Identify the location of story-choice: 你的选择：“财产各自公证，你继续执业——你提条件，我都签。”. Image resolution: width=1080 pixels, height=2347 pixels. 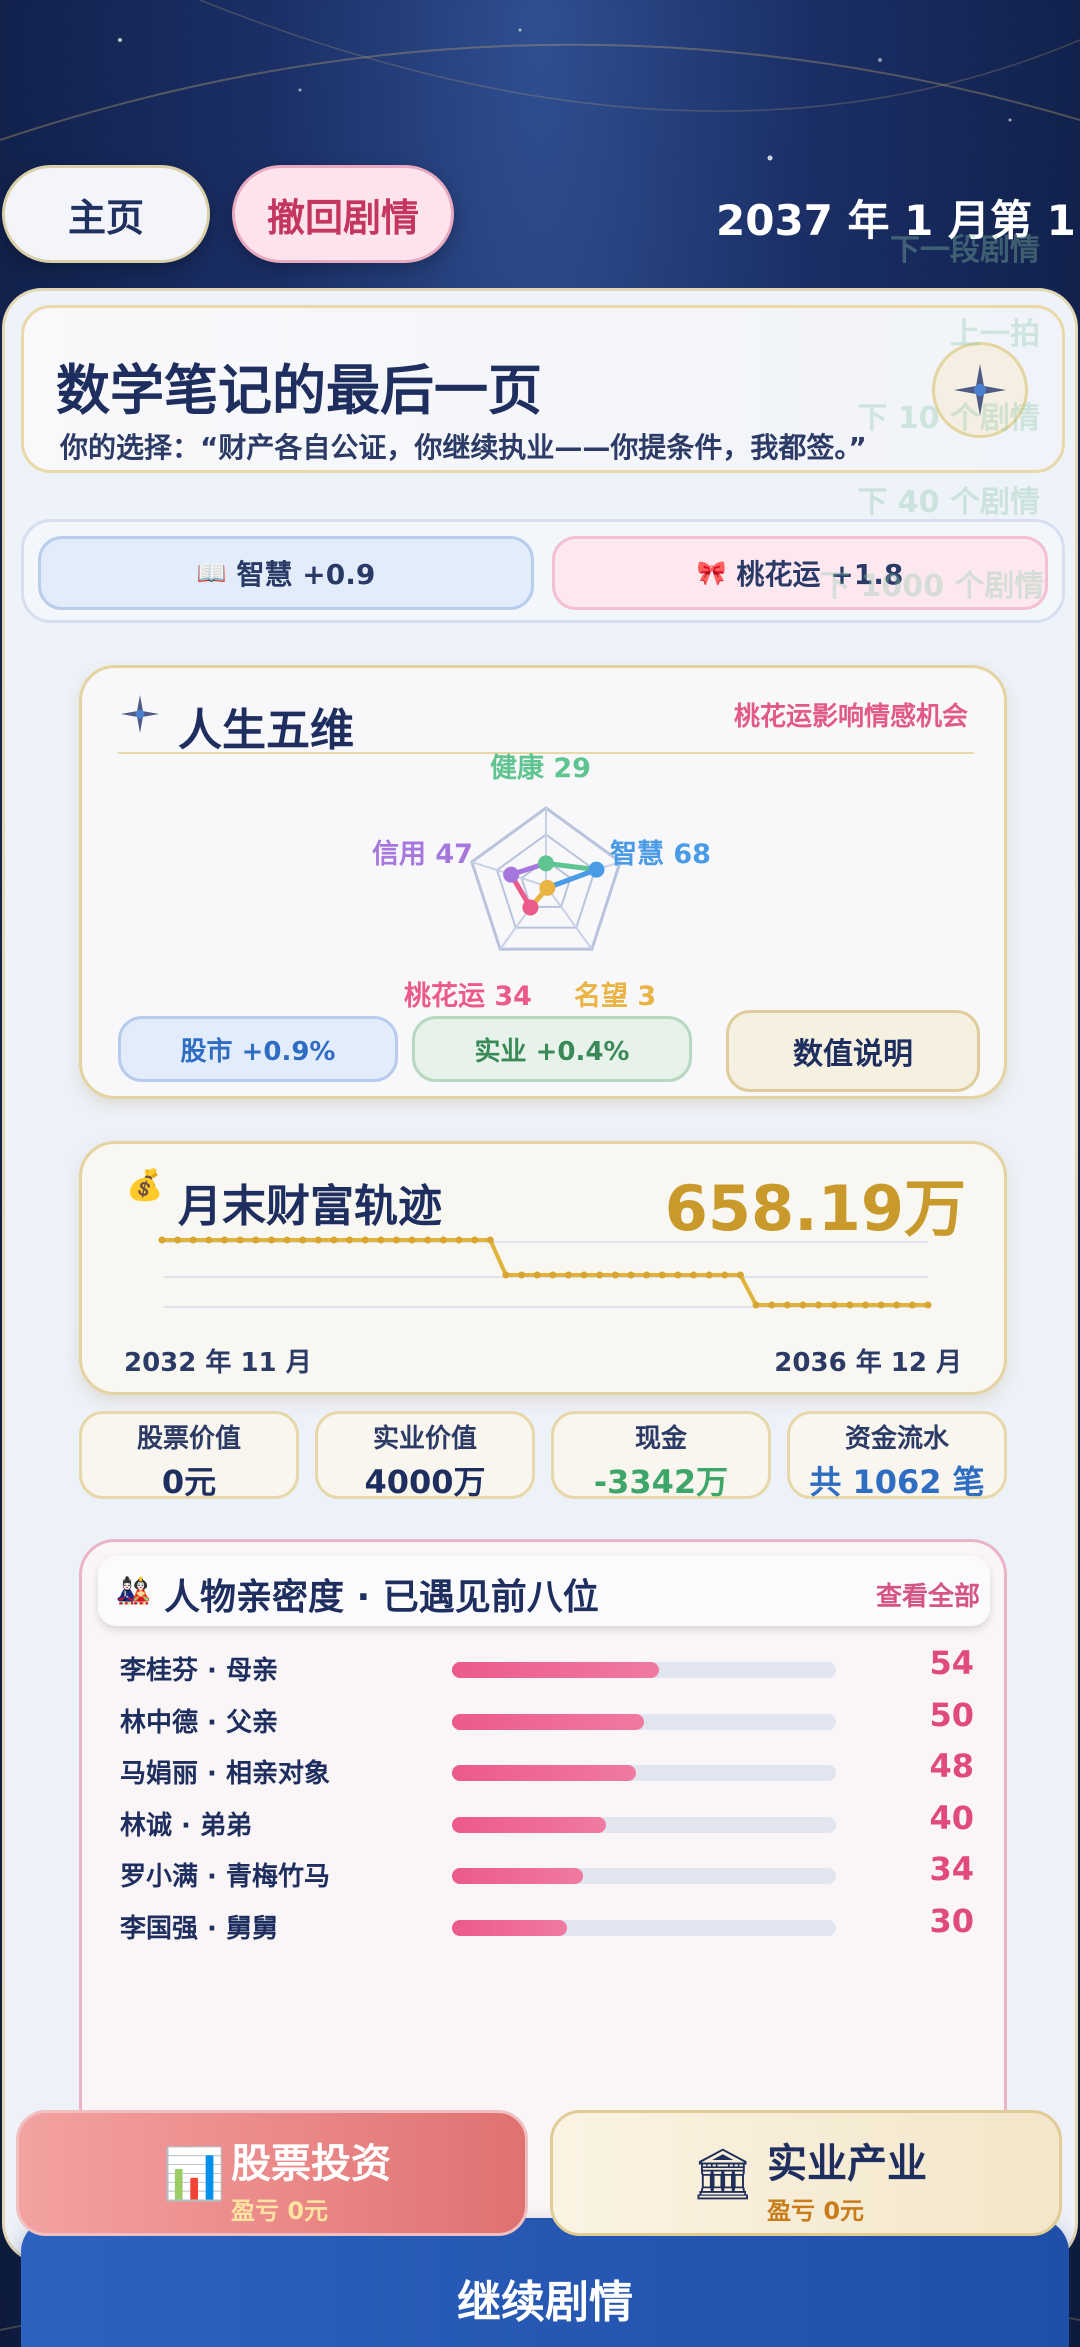
(463, 447).